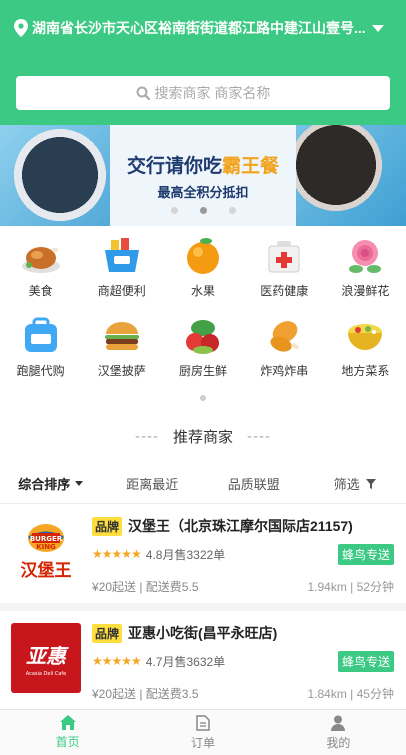  I want to click on pagination-dot-active, so click(203, 210).